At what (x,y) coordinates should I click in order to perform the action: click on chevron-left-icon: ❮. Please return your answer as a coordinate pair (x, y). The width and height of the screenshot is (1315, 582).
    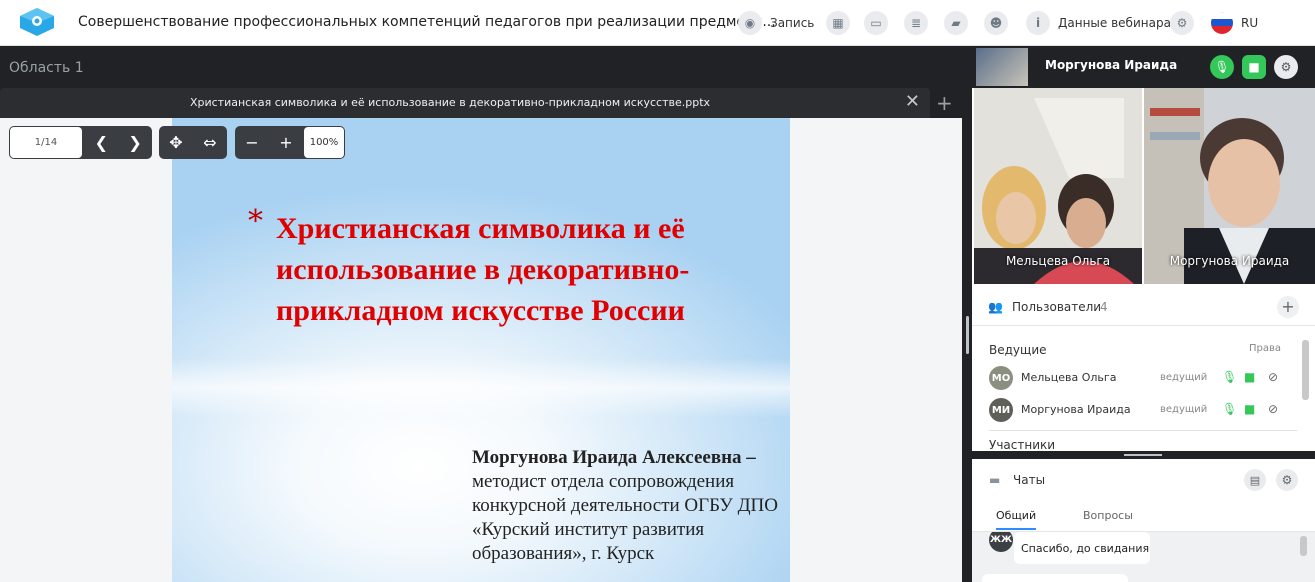
    Looking at the image, I should click on (101, 142).